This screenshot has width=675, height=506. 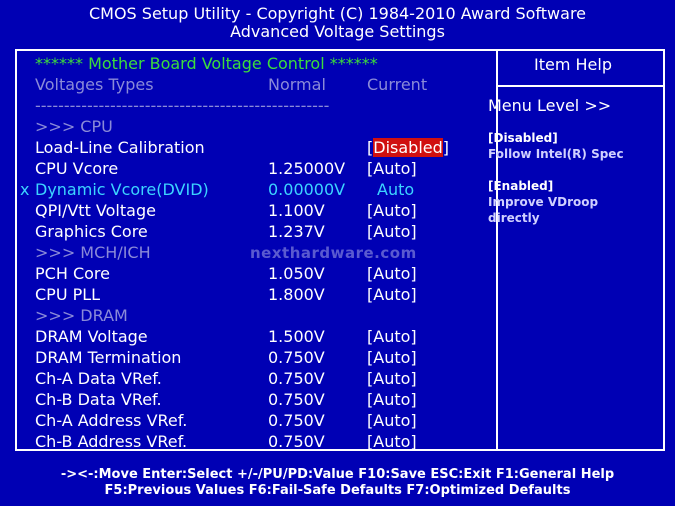 What do you see at coordinates (550, 105) in the screenshot?
I see `menu-level: Menu Level >>` at bounding box center [550, 105].